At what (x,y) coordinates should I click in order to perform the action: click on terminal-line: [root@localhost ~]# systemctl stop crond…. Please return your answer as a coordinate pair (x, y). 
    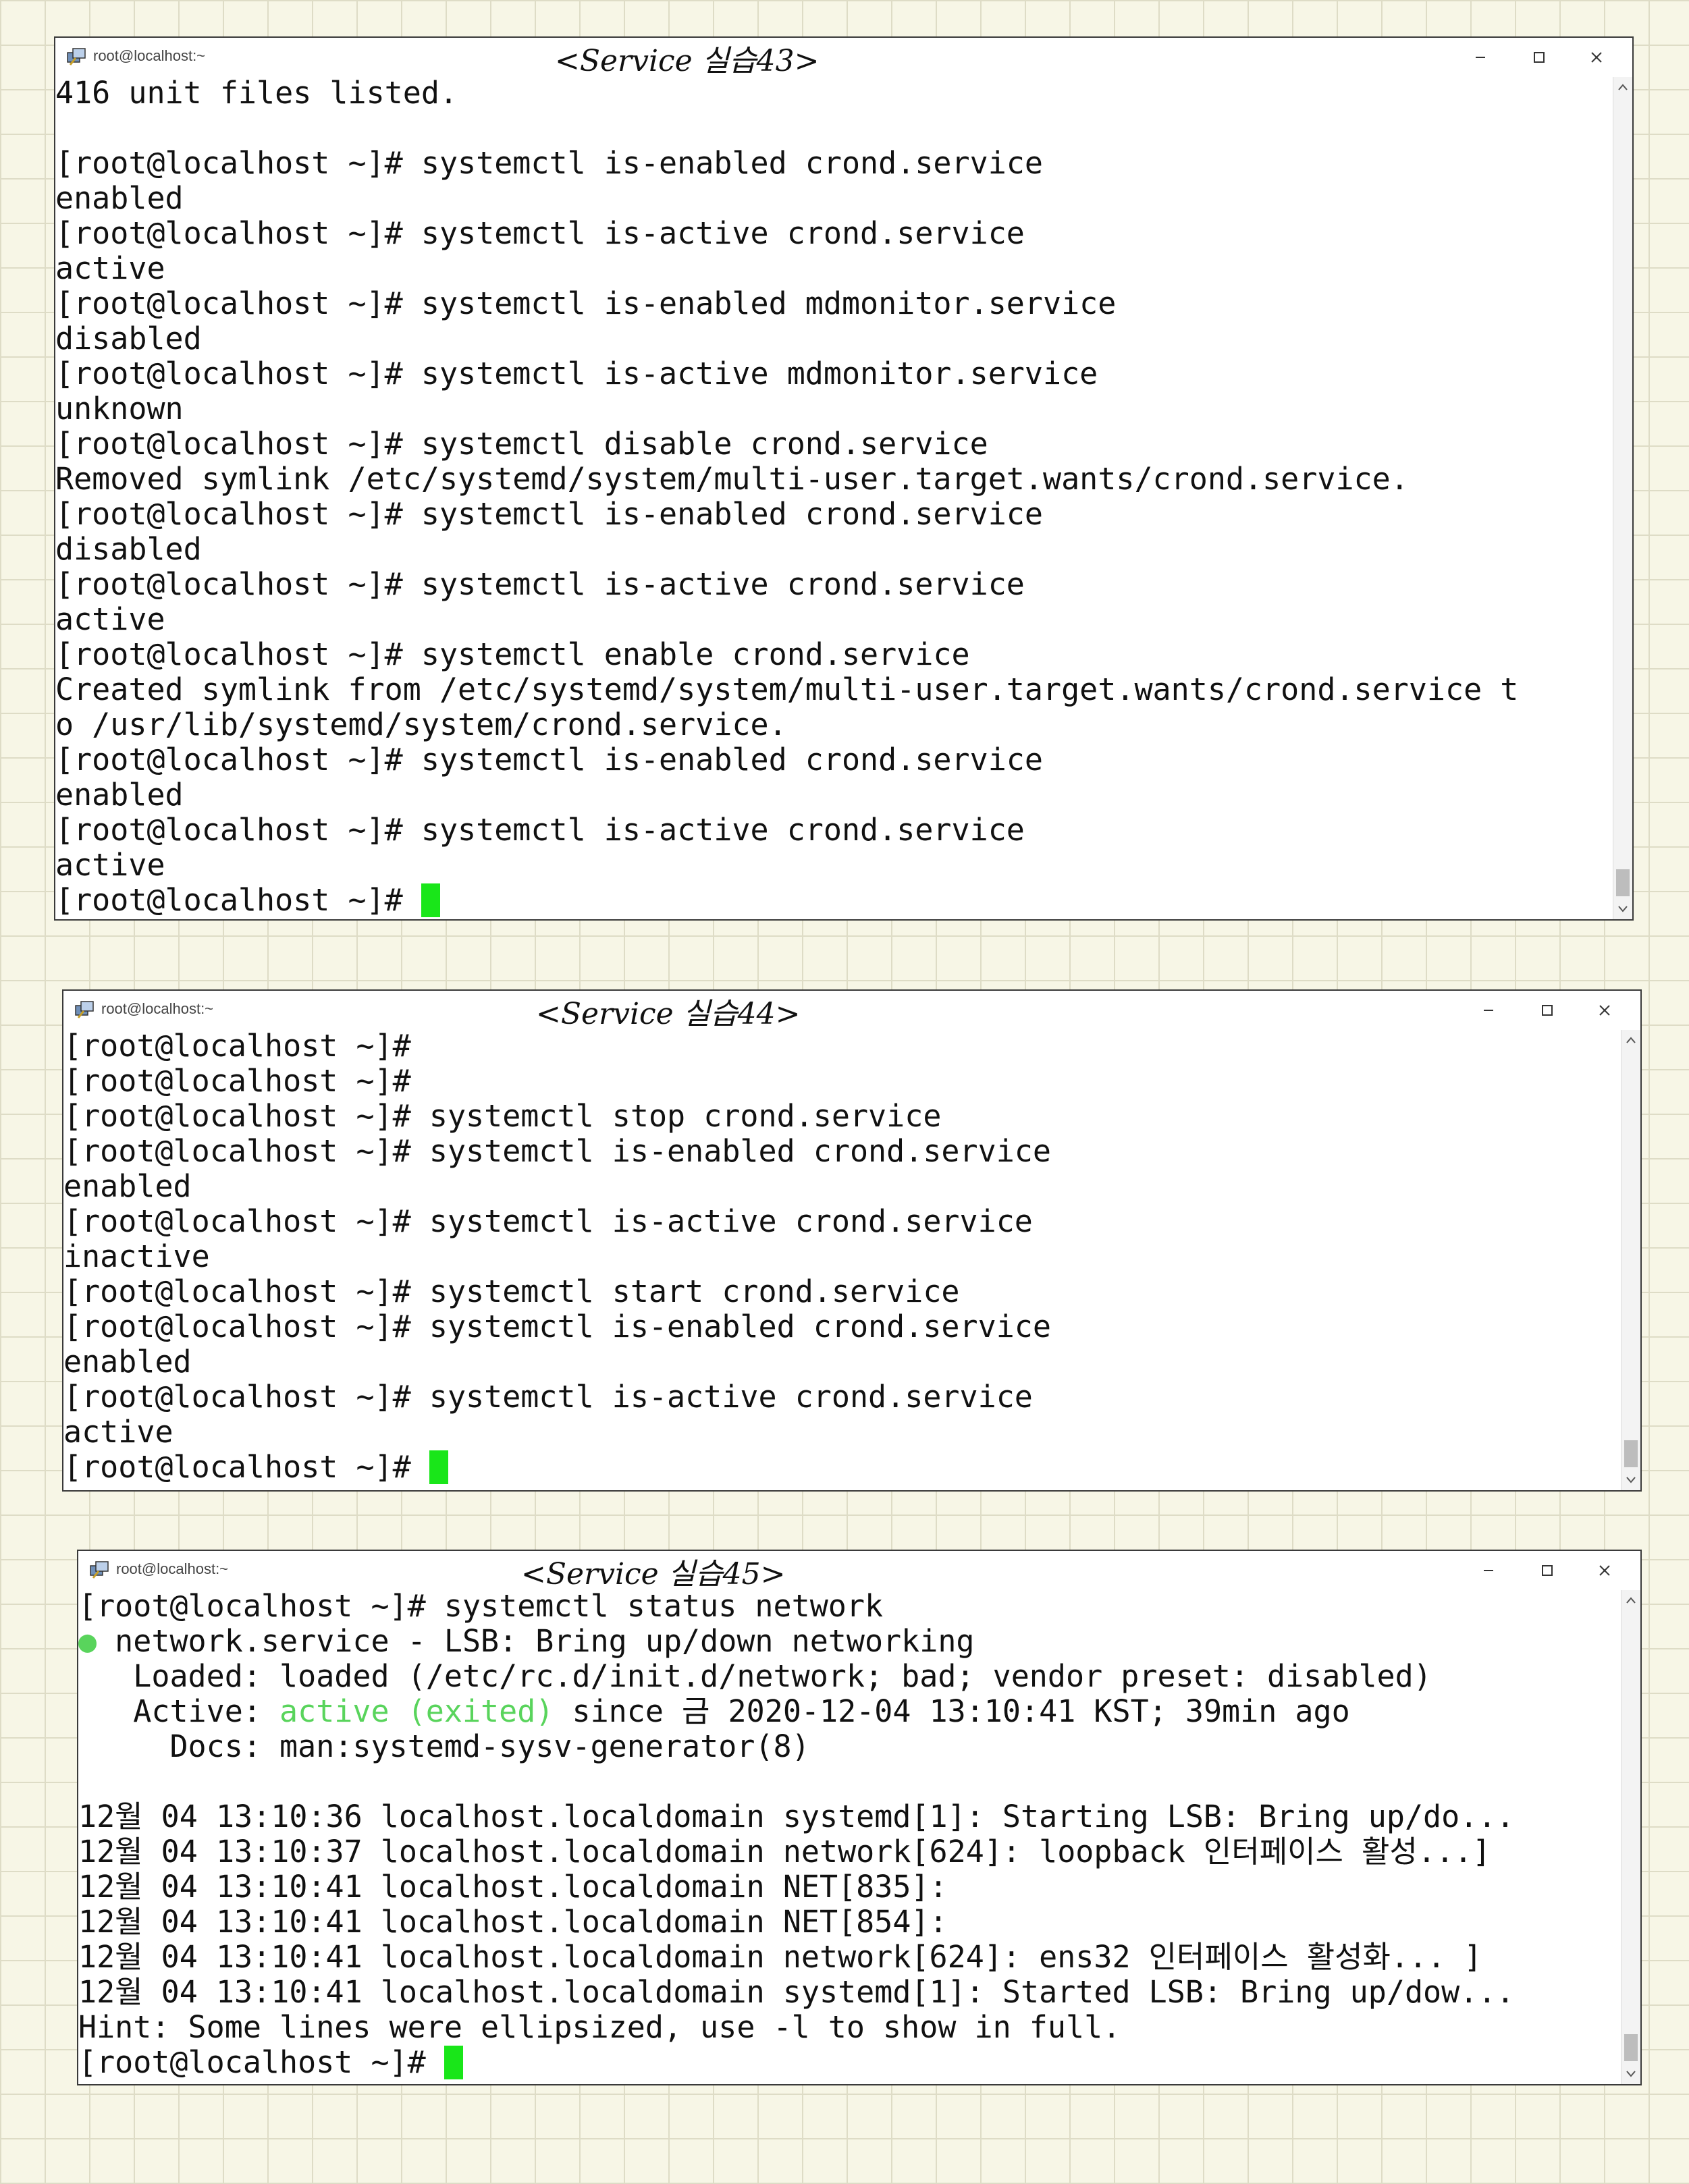
    Looking at the image, I should click on (502, 1116).